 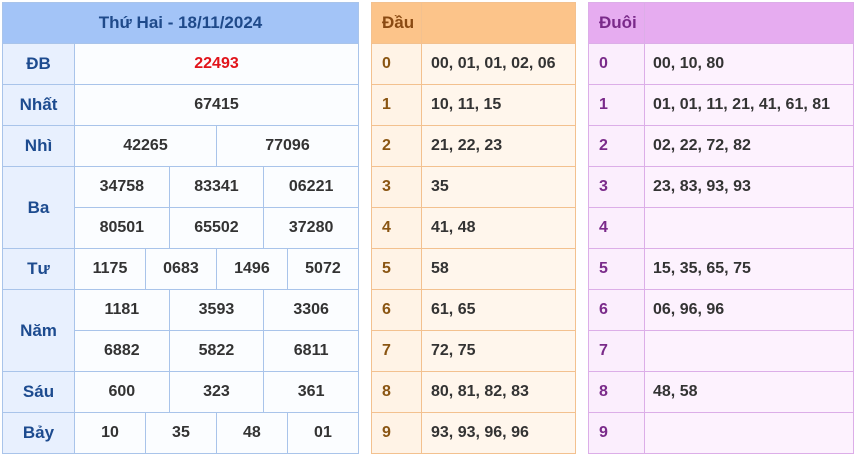 What do you see at coordinates (323, 269) in the screenshot?
I see `prize-number: 5072` at bounding box center [323, 269].